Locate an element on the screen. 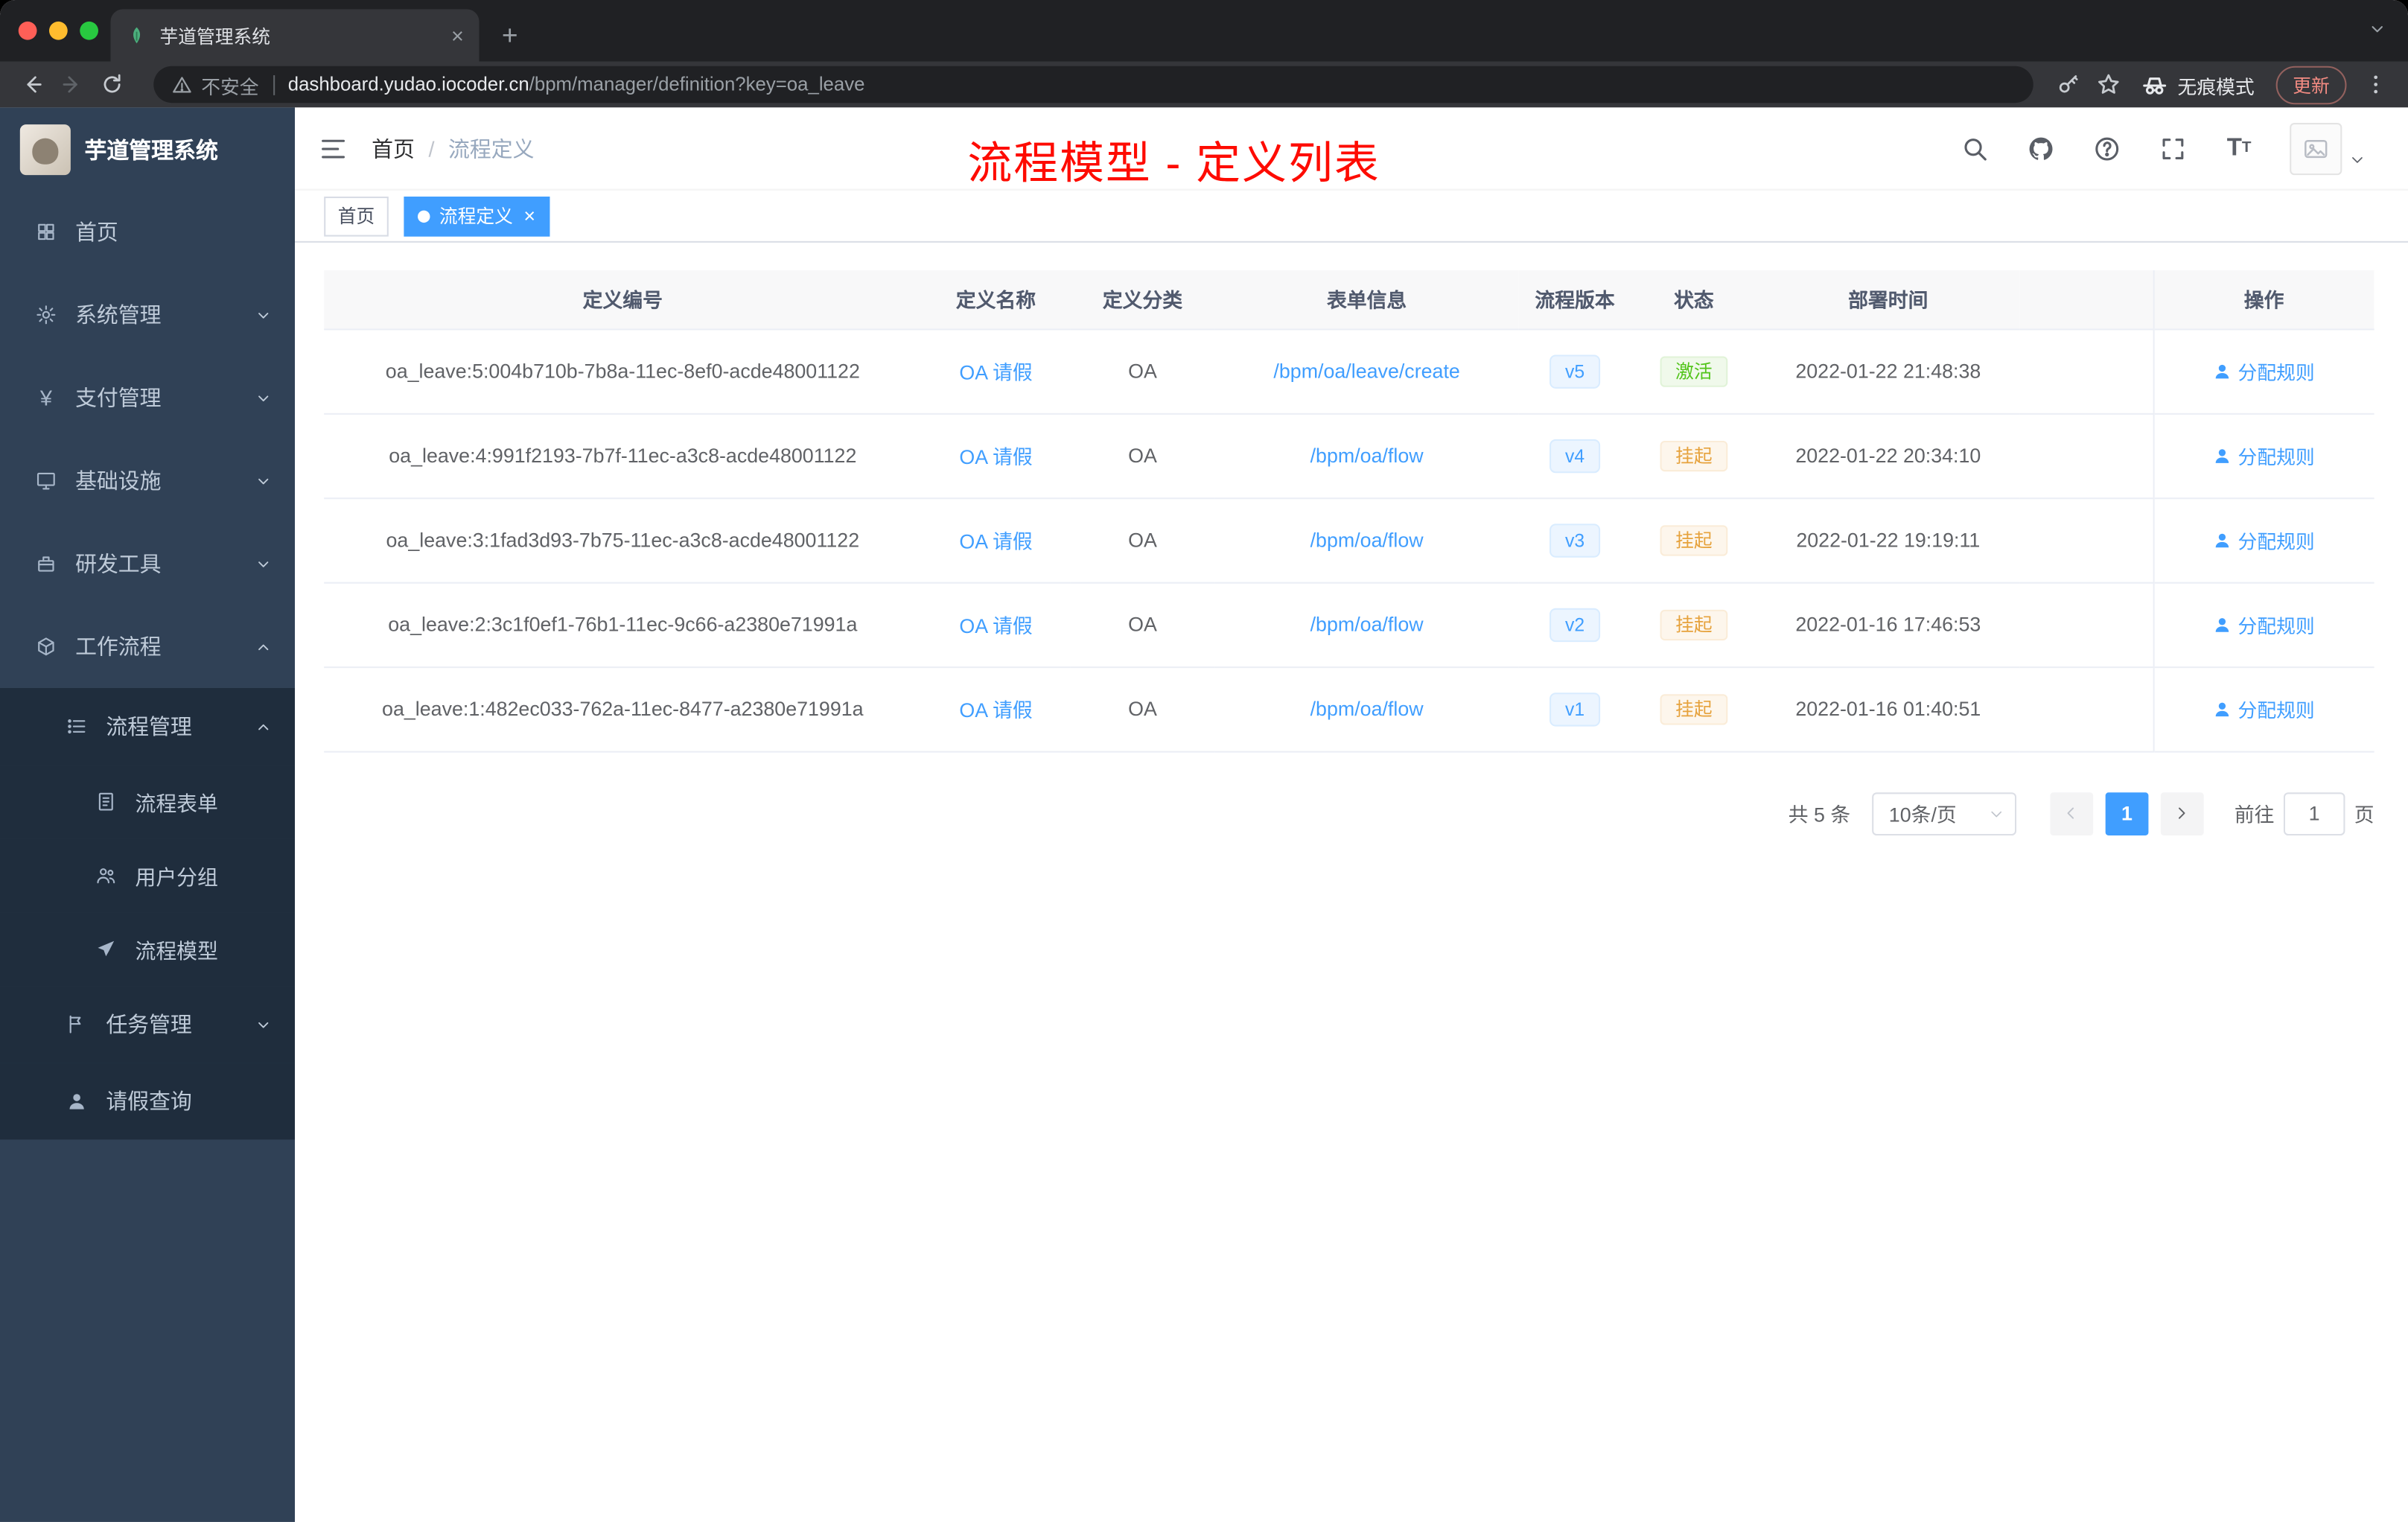 The height and width of the screenshot is (1522, 2408). col-header-status: 状态 is located at coordinates (1694, 300).